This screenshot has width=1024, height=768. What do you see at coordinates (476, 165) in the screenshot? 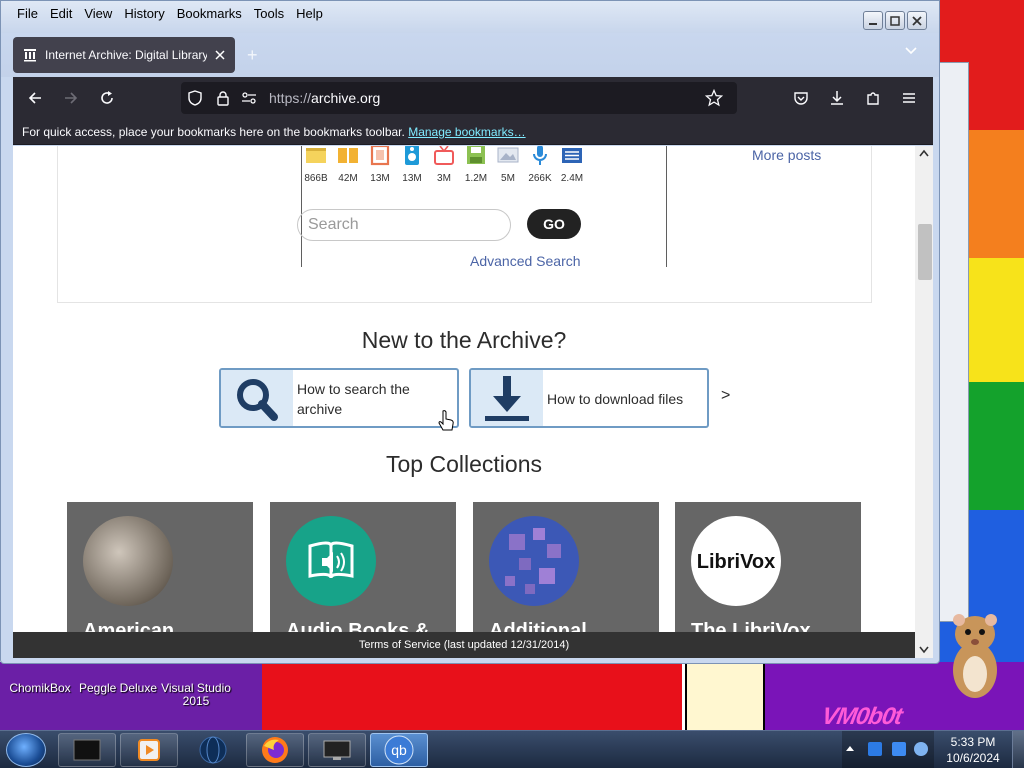
I see `media-software: 1.2M` at bounding box center [476, 165].